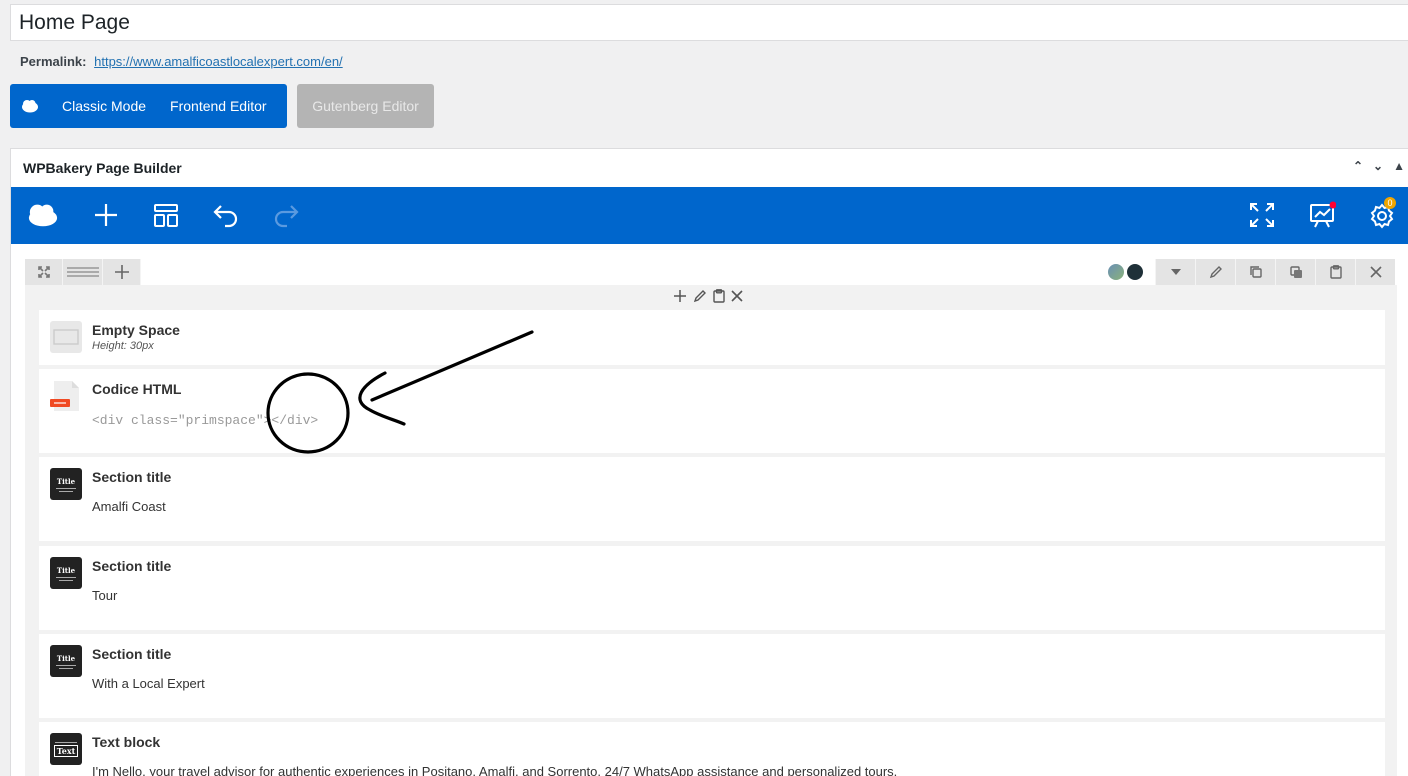  What do you see at coordinates (709, 168) in the screenshot?
I see `panel-header: WPBakery Page Builder ⌃ ⌄ ▲` at bounding box center [709, 168].